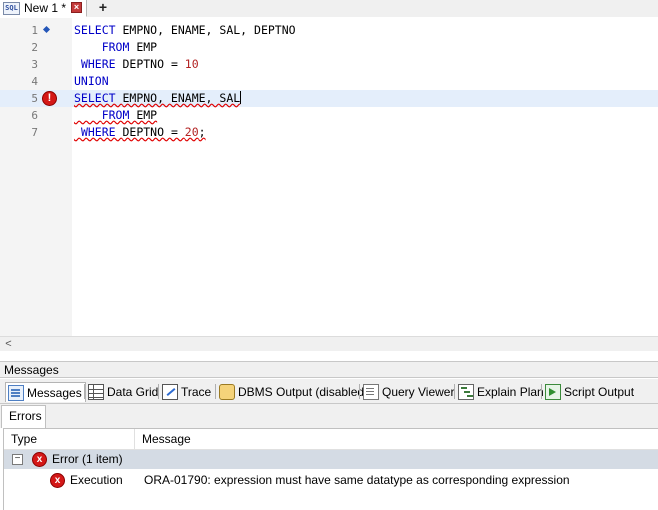  I want to click on tab-trace: Trace, so click(185, 392).